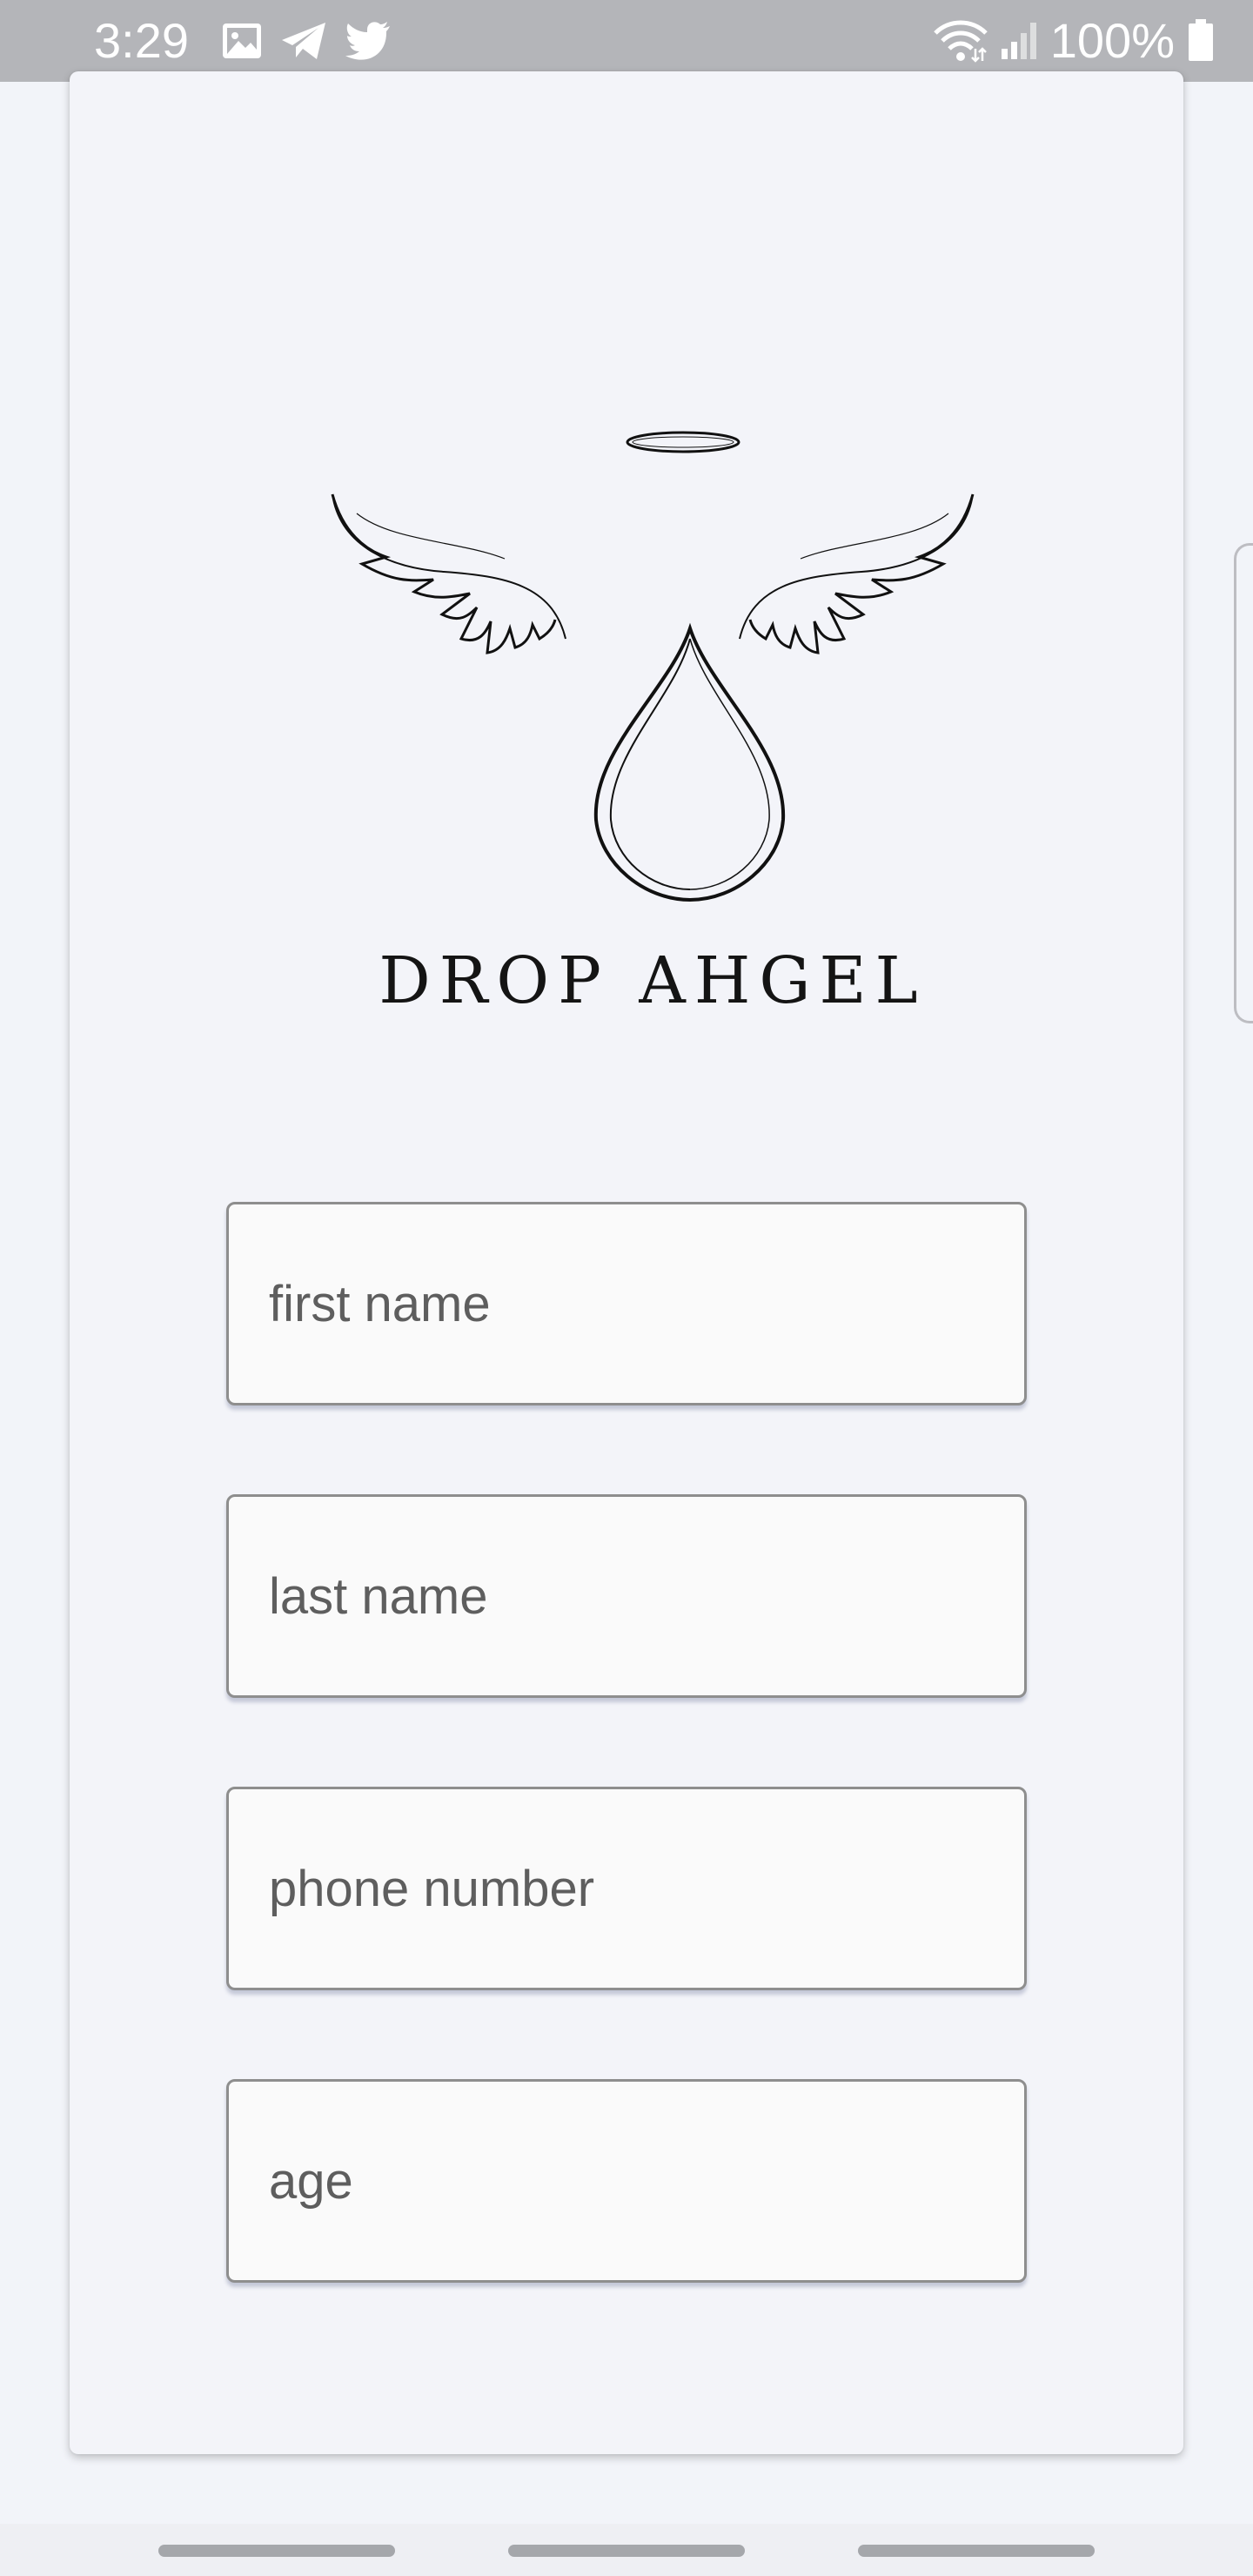 The width and height of the screenshot is (1253, 2576). I want to click on last-name-field, so click(626, 1596).